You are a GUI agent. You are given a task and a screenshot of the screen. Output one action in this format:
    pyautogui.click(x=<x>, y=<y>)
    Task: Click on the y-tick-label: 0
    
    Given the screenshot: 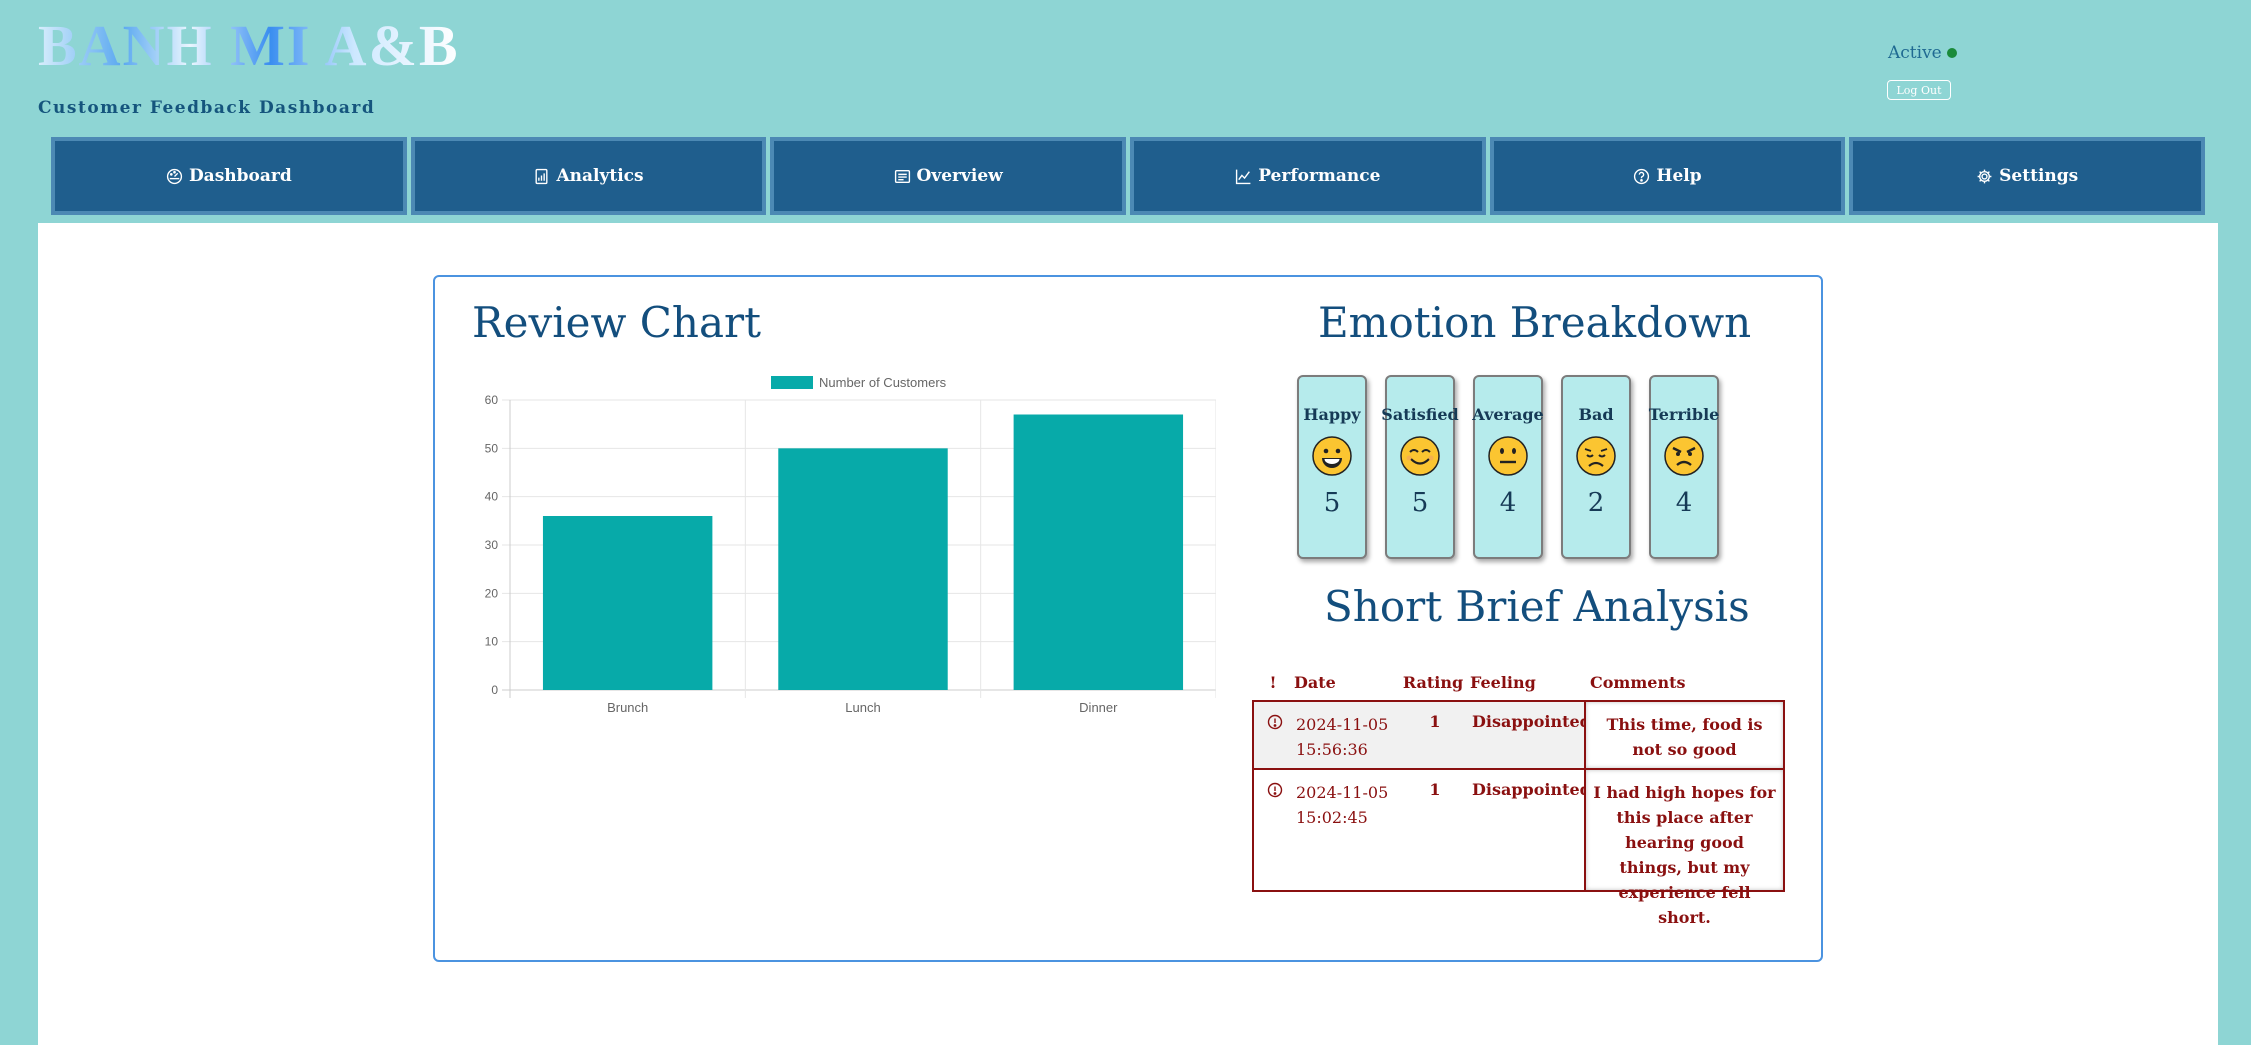 What is the action you would take?
    pyautogui.click(x=494, y=690)
    